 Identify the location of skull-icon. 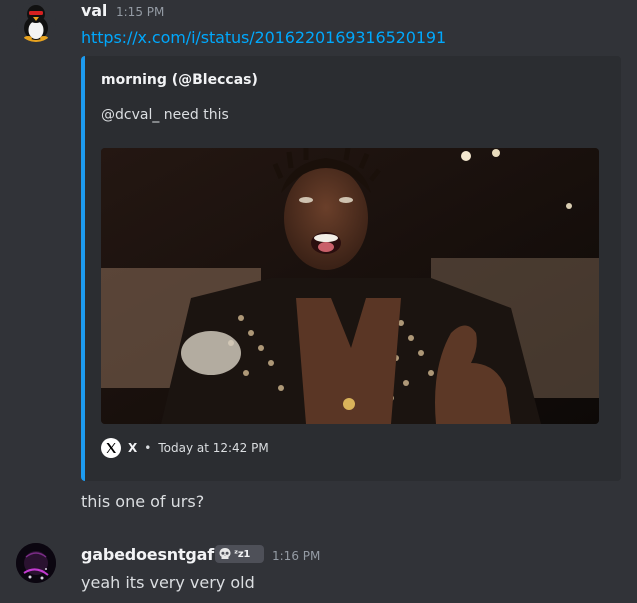
(225, 553).